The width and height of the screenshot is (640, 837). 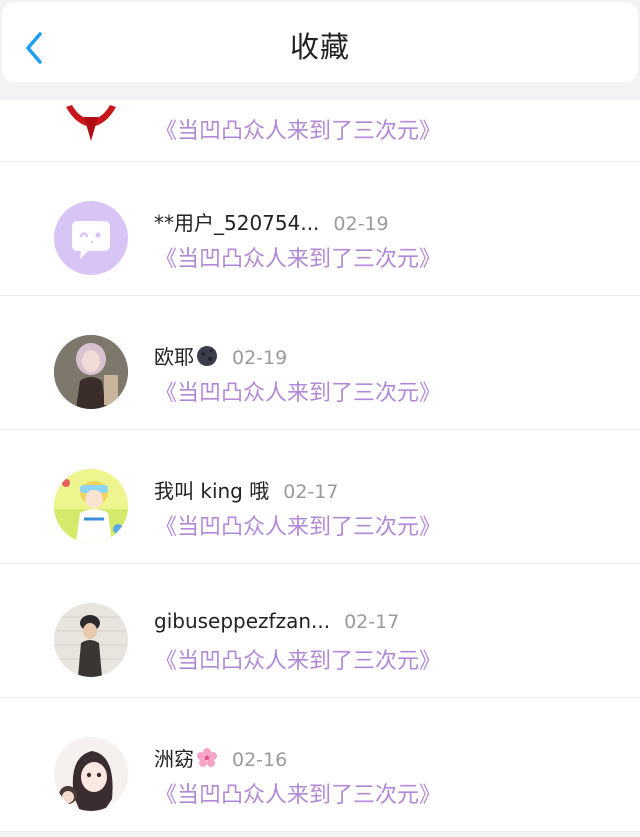 I want to click on red-character-avatar, so click(x=91, y=123).